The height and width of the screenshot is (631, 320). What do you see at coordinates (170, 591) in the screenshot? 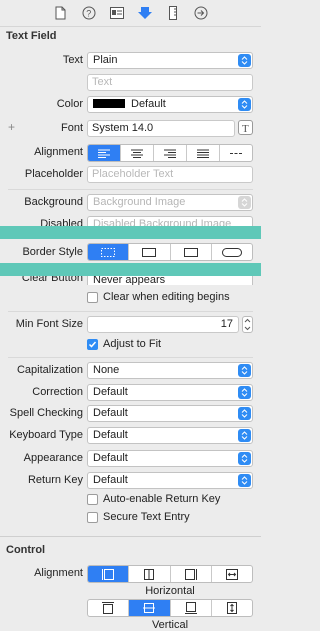
I see `horizontal-caption: Horizontal` at bounding box center [170, 591].